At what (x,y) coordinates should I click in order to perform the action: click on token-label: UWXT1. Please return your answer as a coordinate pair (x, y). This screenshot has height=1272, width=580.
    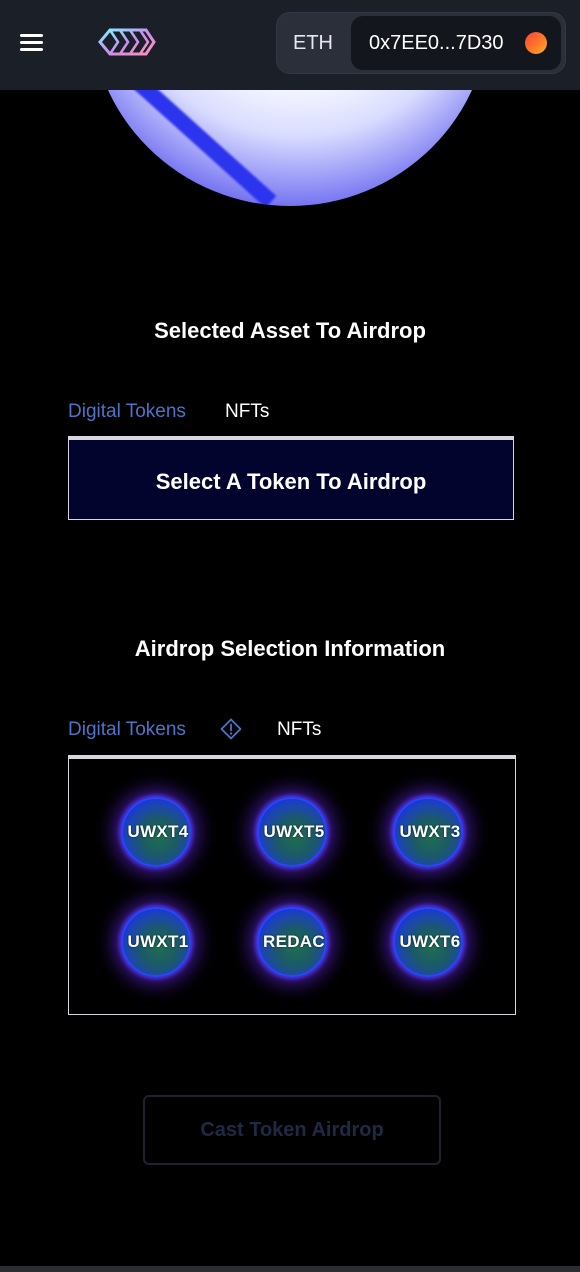
    Looking at the image, I should click on (158, 941).